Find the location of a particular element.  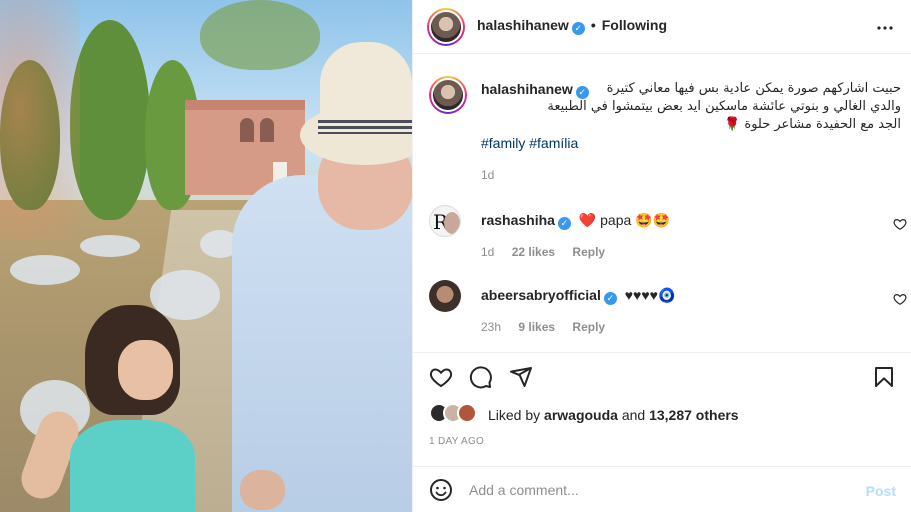

likes-prefix: Liked by is located at coordinates (514, 415).